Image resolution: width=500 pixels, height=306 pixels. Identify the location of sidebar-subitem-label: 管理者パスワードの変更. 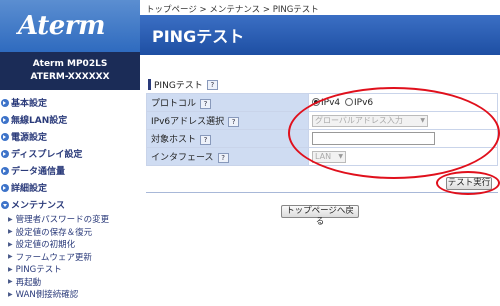
(62, 220).